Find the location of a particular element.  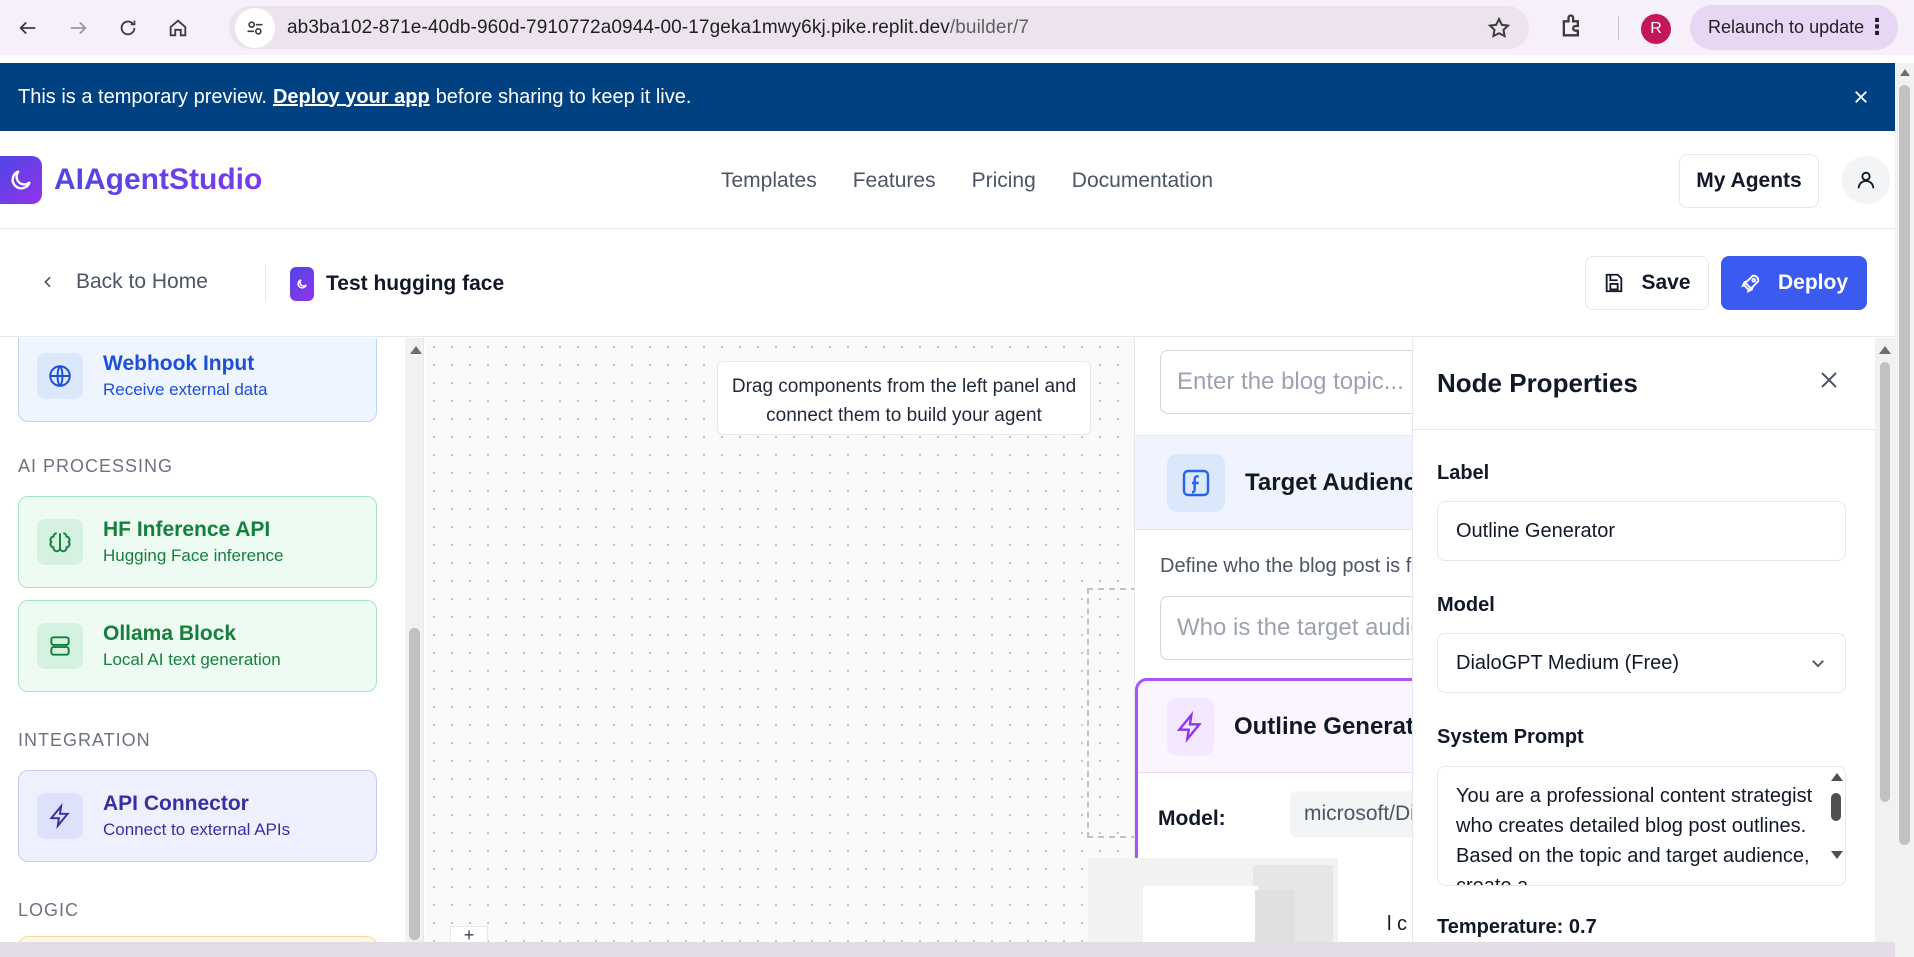

model-select: DialoGPT Medium (Free) is located at coordinates (1641, 663).